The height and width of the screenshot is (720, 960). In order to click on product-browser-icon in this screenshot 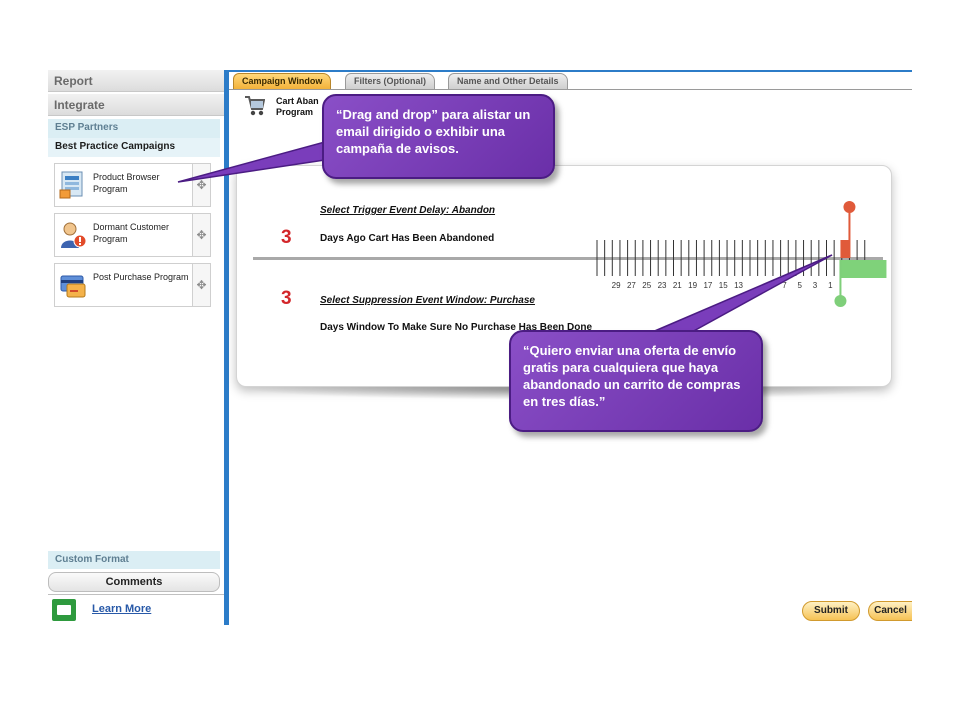, I will do `click(71, 185)`.